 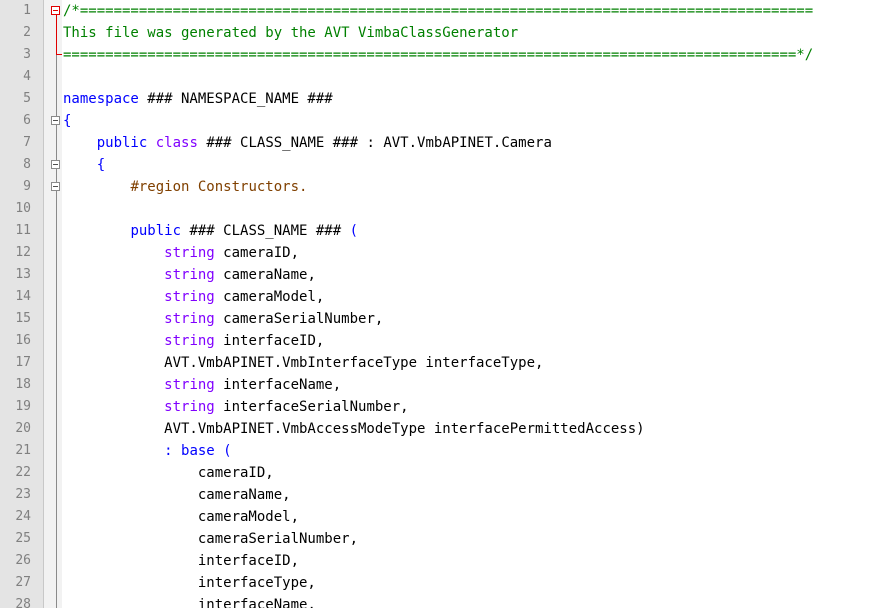 What do you see at coordinates (235, 407) in the screenshot?
I see `line-code: string interfaceSerialNumber,` at bounding box center [235, 407].